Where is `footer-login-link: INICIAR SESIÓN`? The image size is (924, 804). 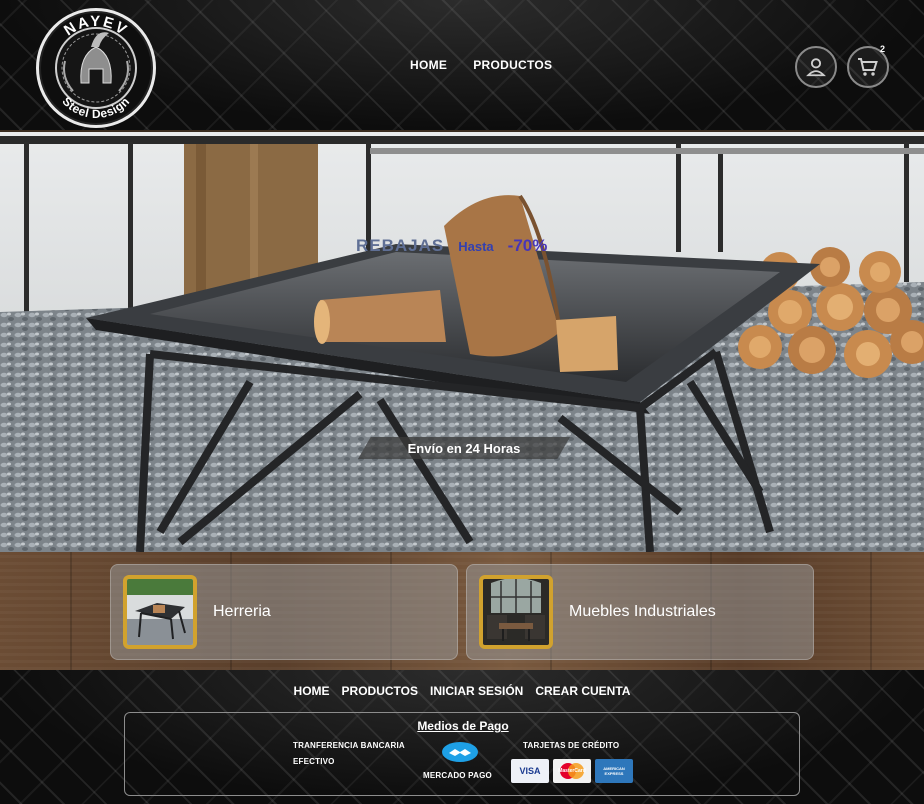
footer-login-link: INICIAR SESIÓN is located at coordinates (476, 691).